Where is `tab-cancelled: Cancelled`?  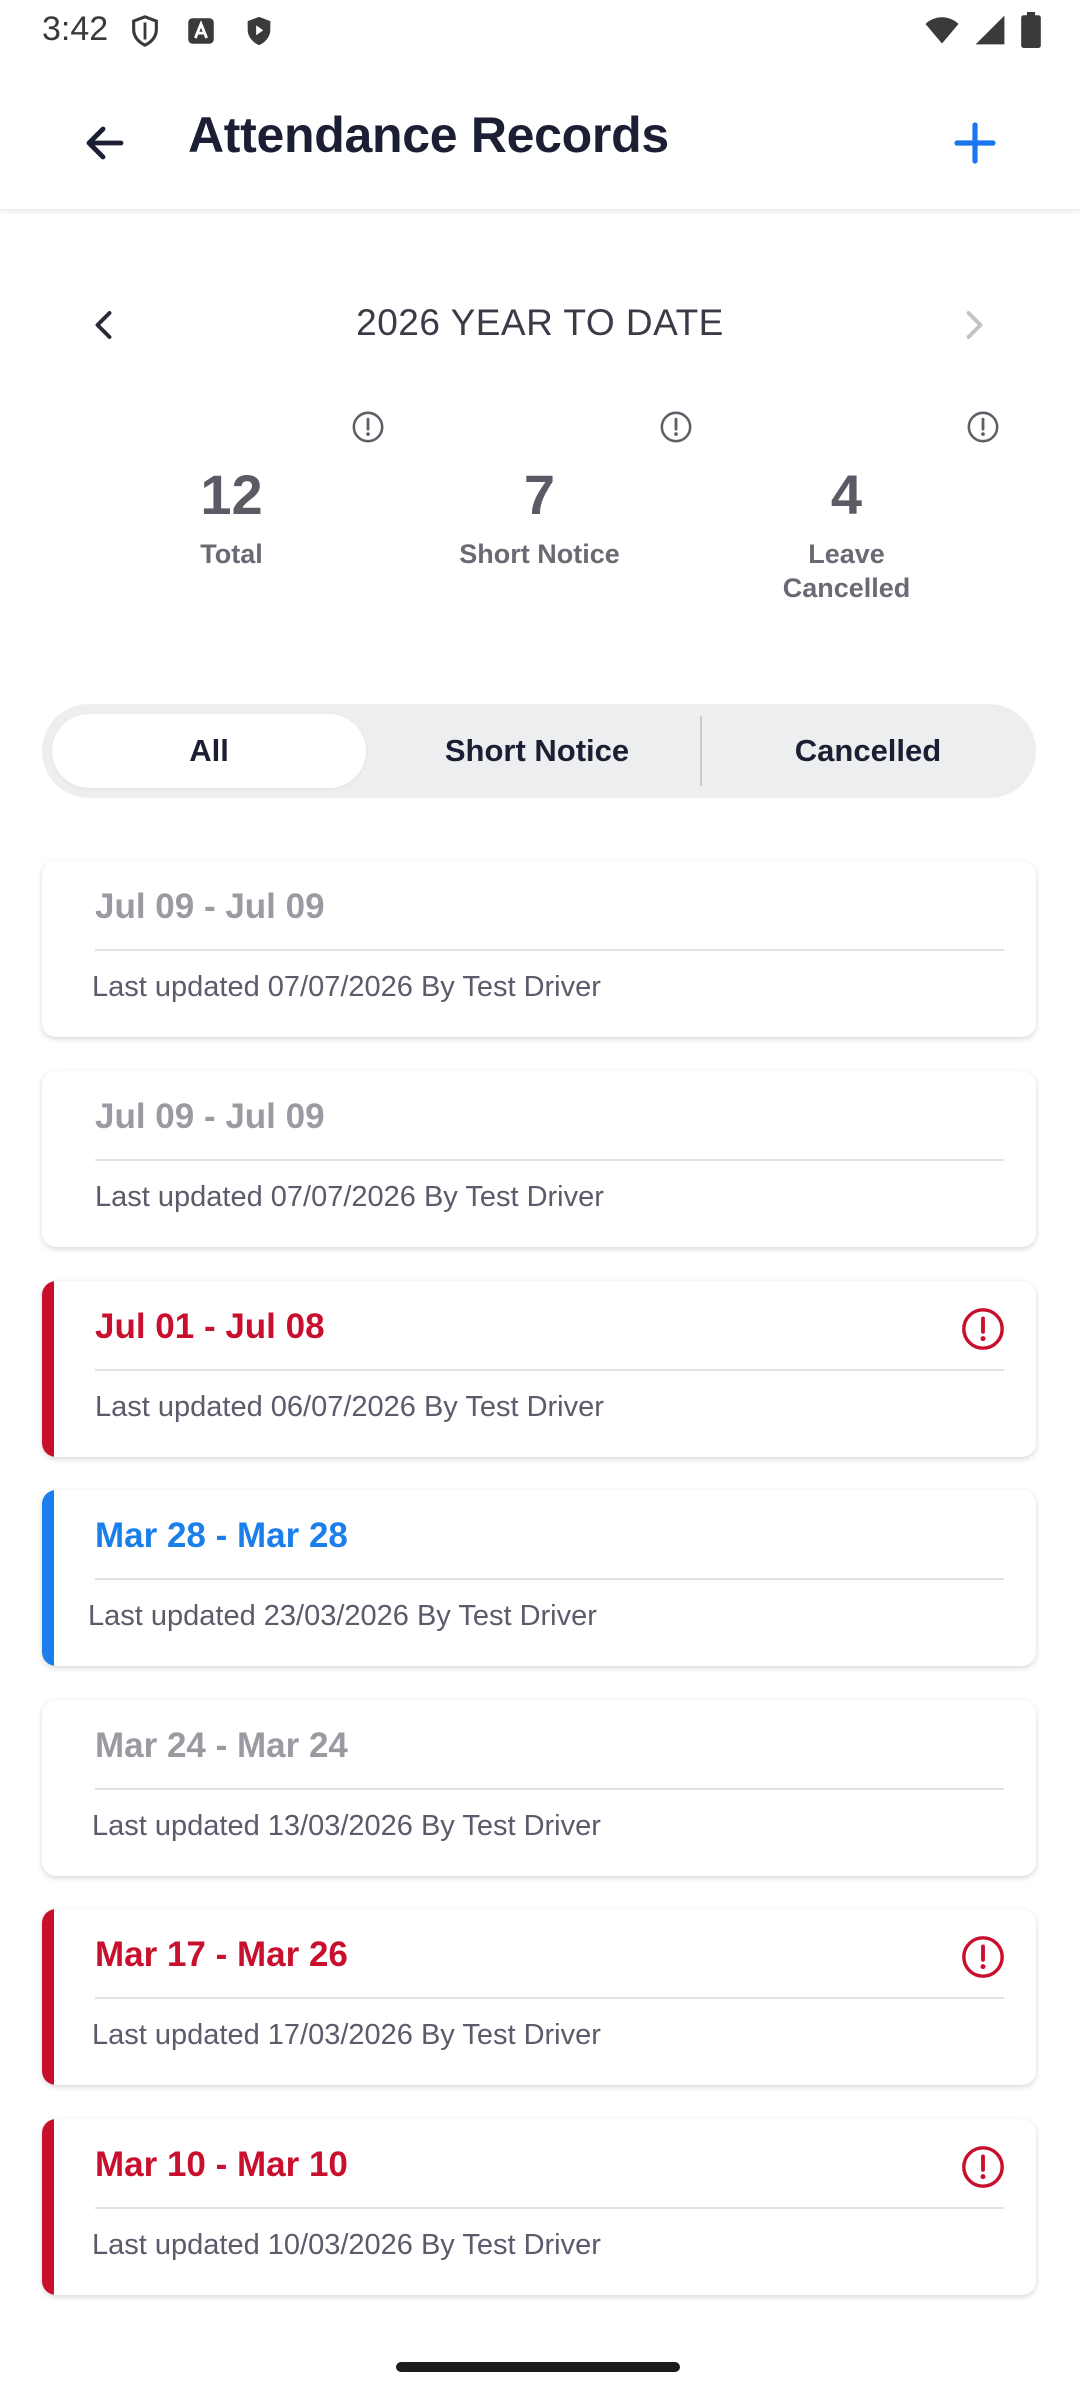
tab-cancelled: Cancelled is located at coordinates (868, 751).